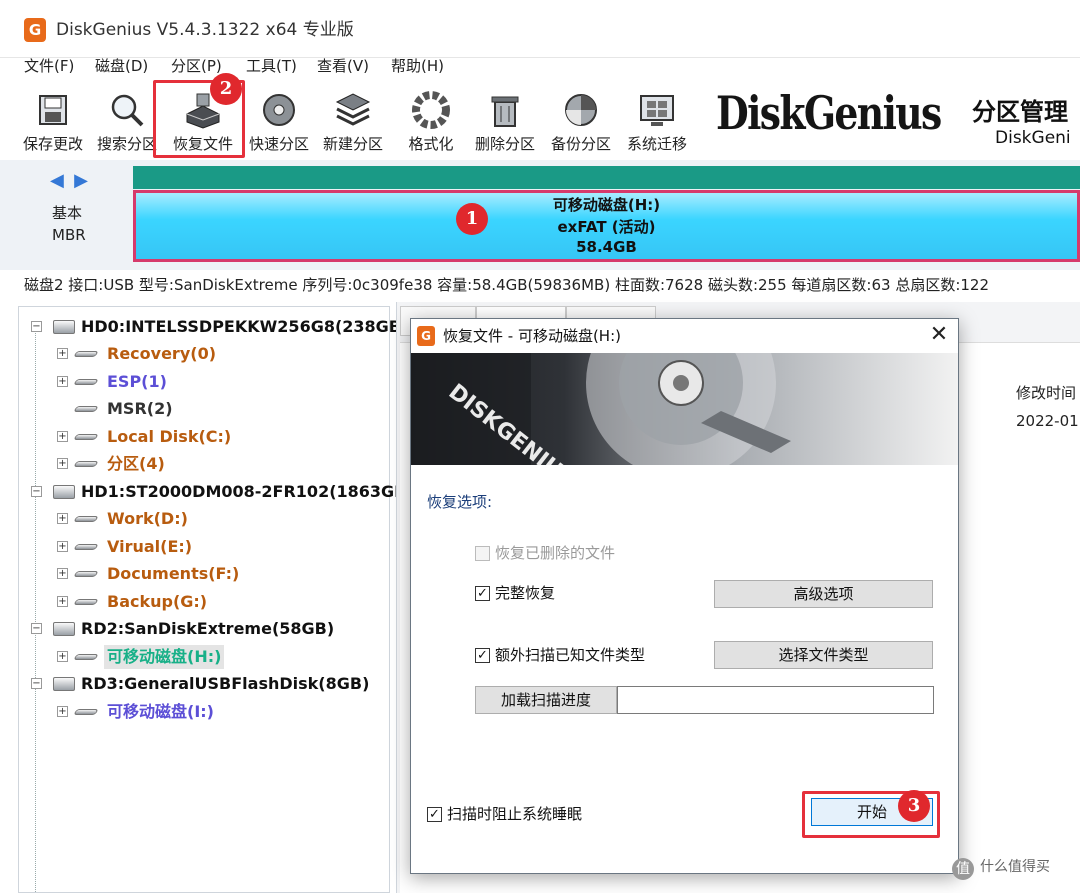 Image resolution: width=1080 pixels, height=893 pixels. I want to click on recovery-options-label: 恢复选项:, so click(460, 502).